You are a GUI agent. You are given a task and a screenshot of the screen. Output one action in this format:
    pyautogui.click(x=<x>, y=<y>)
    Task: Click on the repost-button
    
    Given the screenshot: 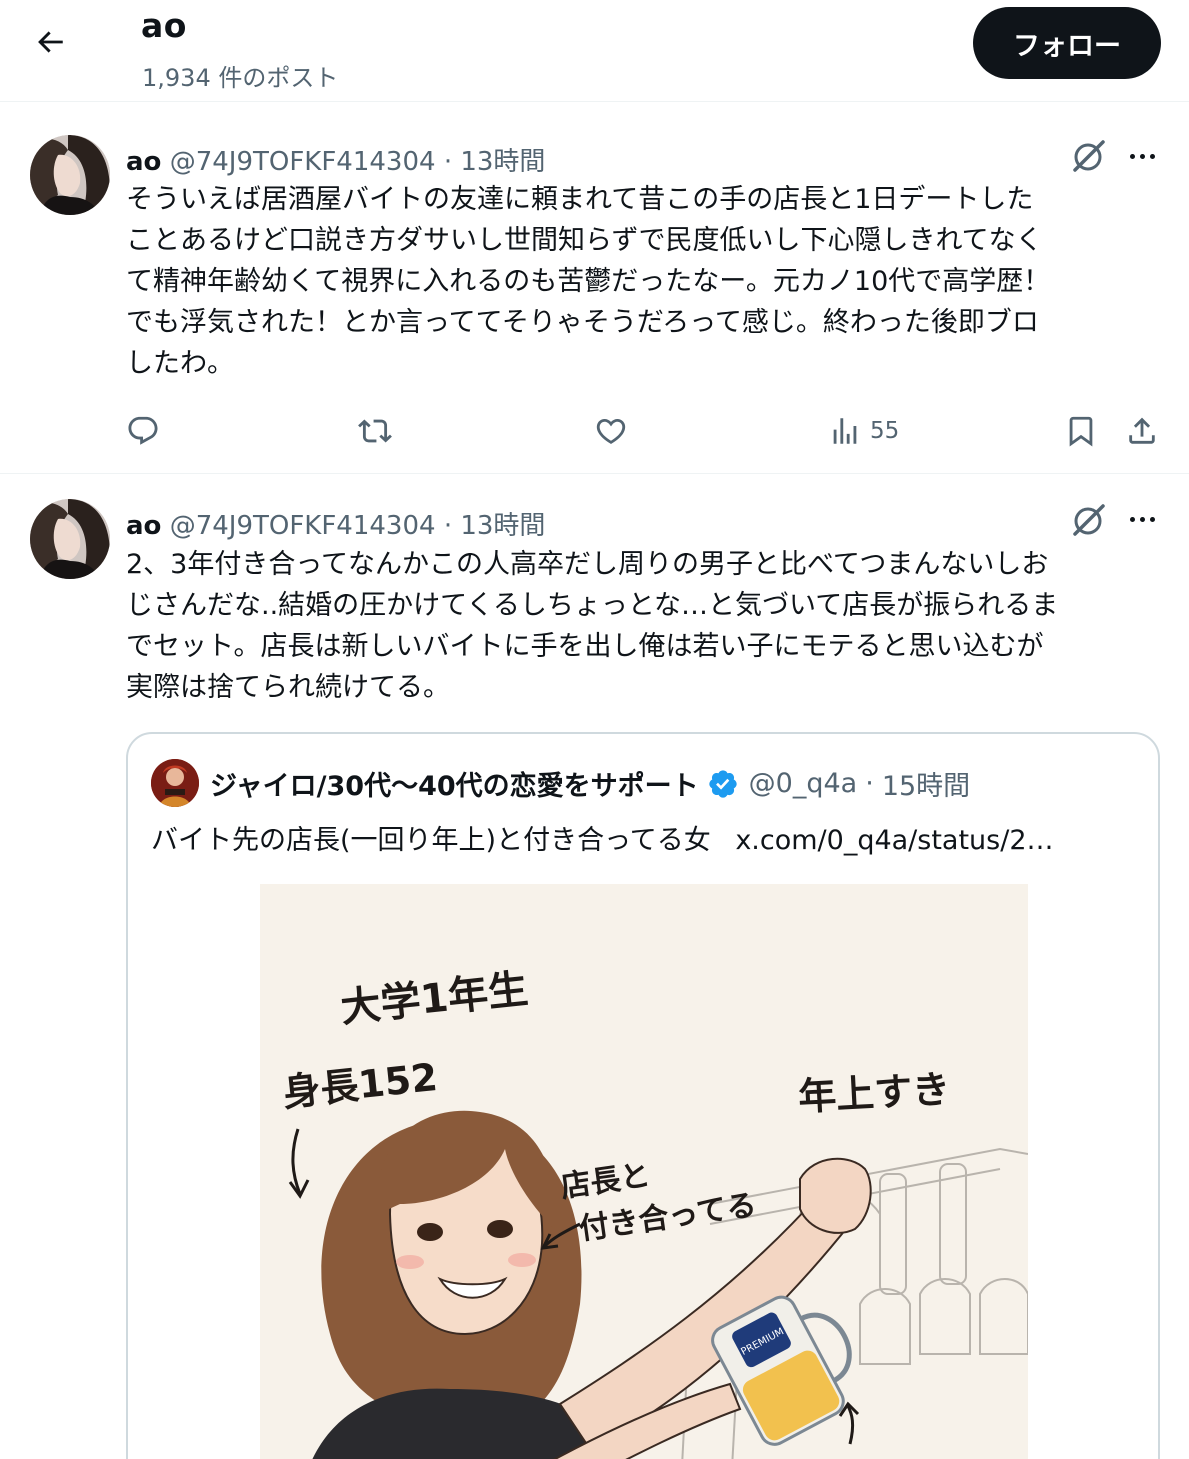 What is the action you would take?
    pyautogui.click(x=375, y=431)
    